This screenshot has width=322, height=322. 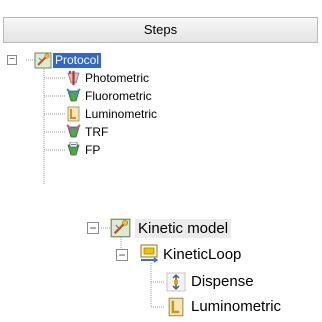 I want to click on tree-item-luminometric: Luminometric, so click(x=121, y=114).